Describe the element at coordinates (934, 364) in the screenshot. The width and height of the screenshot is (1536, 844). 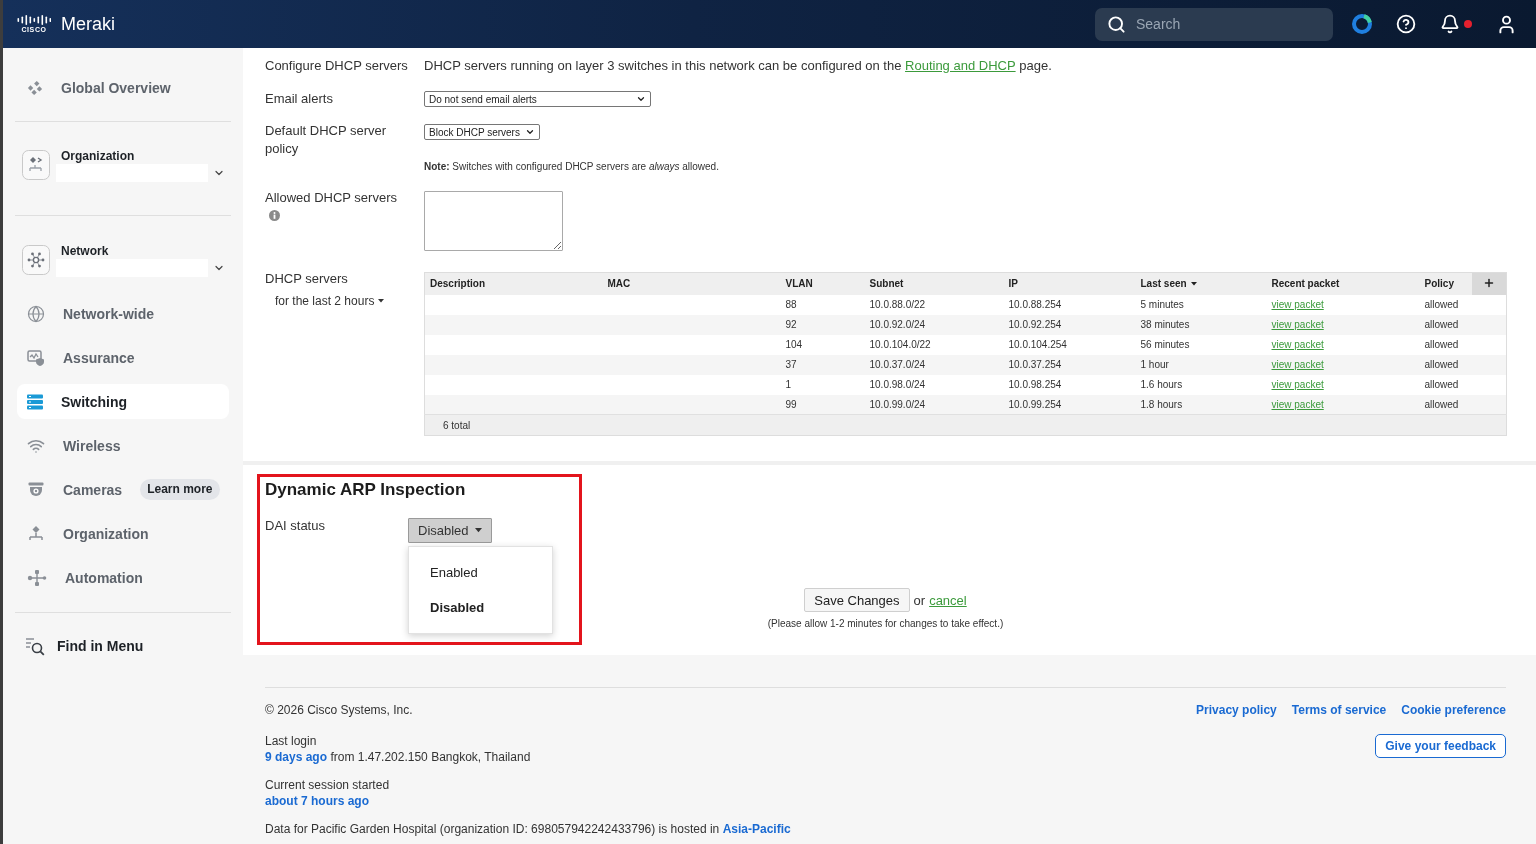
I see `table-cell: 10.0.37.0/24` at that location.